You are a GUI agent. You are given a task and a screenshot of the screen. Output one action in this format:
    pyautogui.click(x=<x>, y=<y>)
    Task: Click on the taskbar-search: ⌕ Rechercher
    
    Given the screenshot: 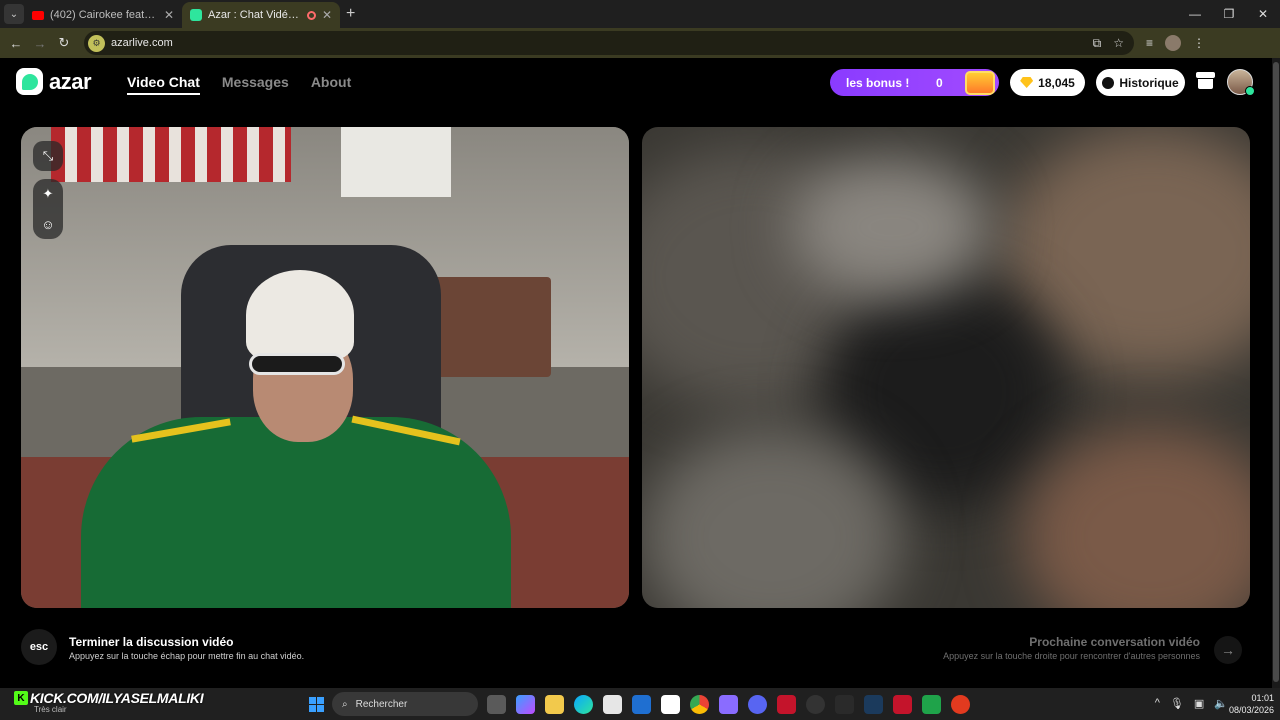 What is the action you would take?
    pyautogui.click(x=405, y=704)
    